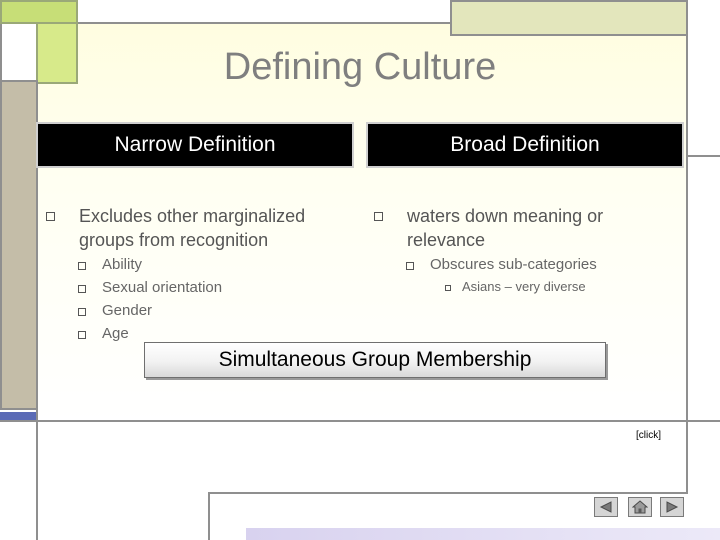 This screenshot has height=540, width=720. Describe the element at coordinates (115, 333) in the screenshot. I see `narrow-sub-item-text: Age` at that location.